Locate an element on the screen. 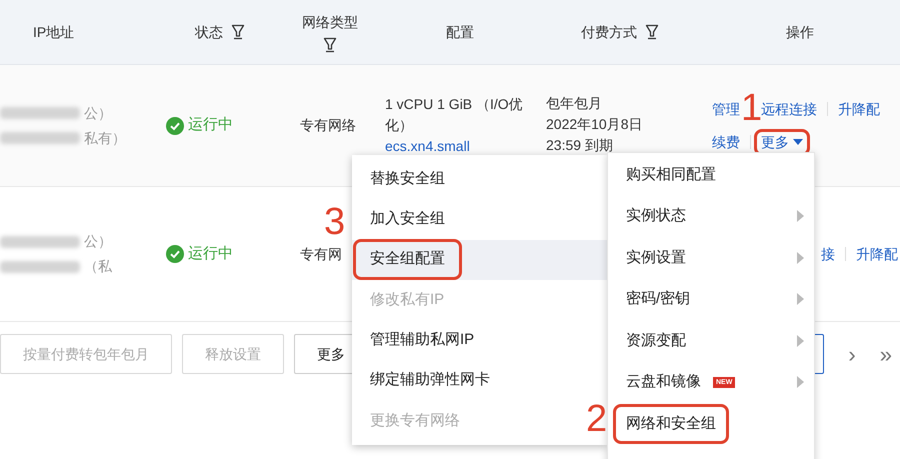  highlighted-label: 安全组配置 is located at coordinates (407, 259).